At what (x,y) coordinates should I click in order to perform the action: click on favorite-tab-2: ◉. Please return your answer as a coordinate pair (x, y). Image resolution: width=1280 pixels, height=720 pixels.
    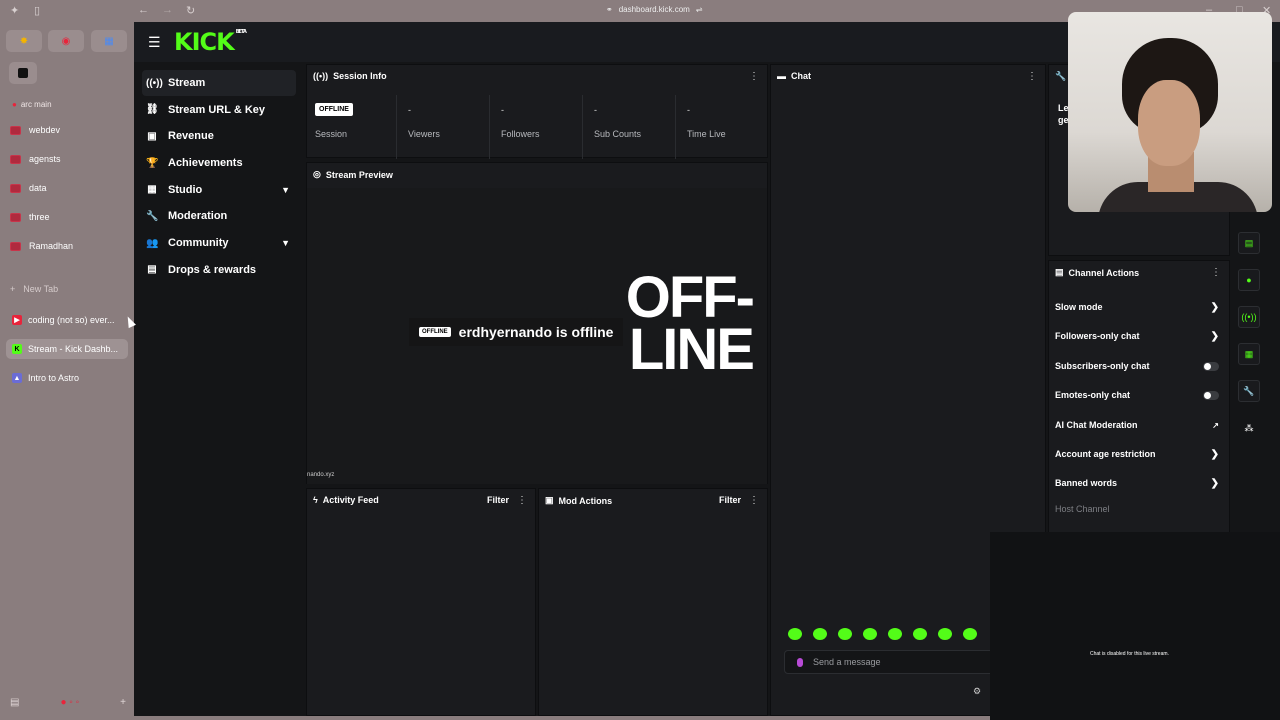
    Looking at the image, I should click on (66, 41).